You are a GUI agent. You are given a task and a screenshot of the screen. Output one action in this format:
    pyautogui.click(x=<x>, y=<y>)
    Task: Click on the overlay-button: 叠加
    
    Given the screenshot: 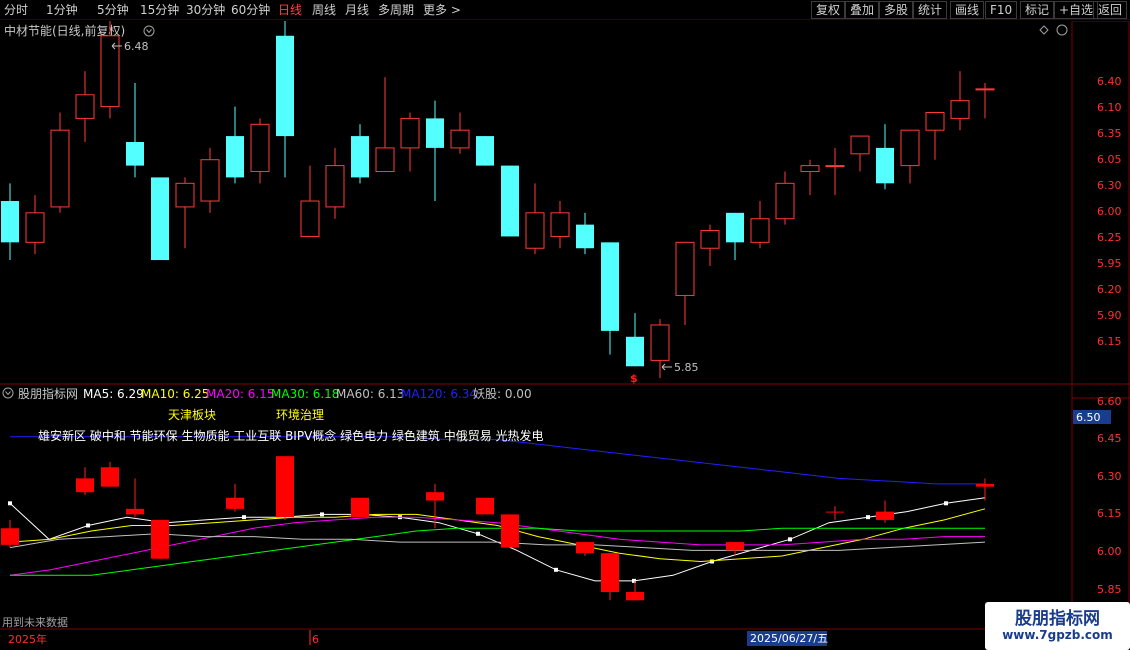 What is the action you would take?
    pyautogui.click(x=862, y=10)
    